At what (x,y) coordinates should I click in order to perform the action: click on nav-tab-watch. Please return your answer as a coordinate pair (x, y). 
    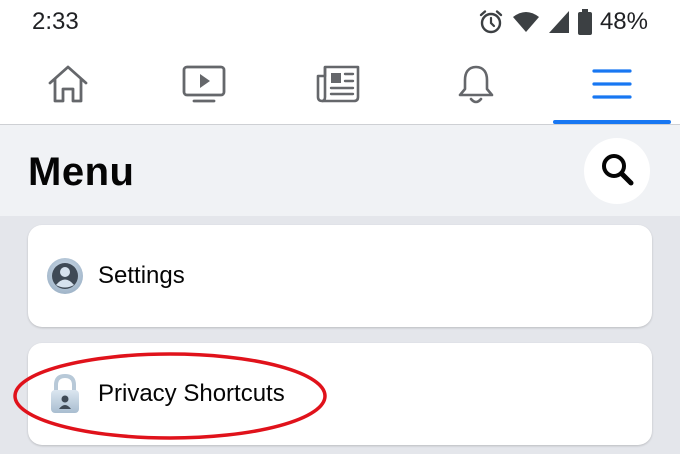
    Looking at the image, I should click on (204, 84).